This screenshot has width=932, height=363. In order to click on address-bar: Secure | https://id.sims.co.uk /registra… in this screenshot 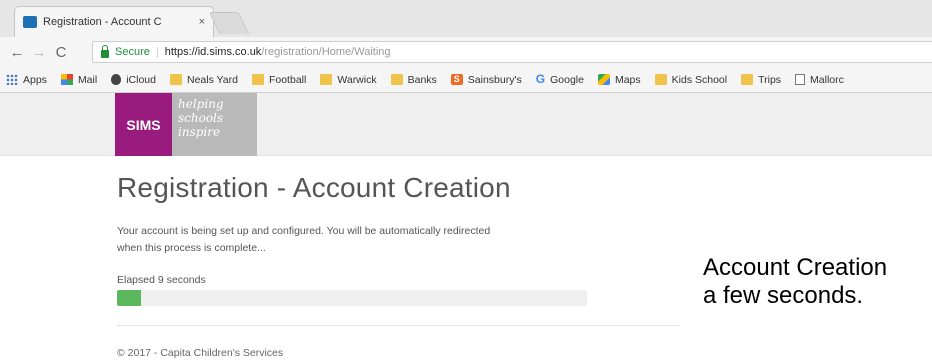, I will do `click(512, 52)`.